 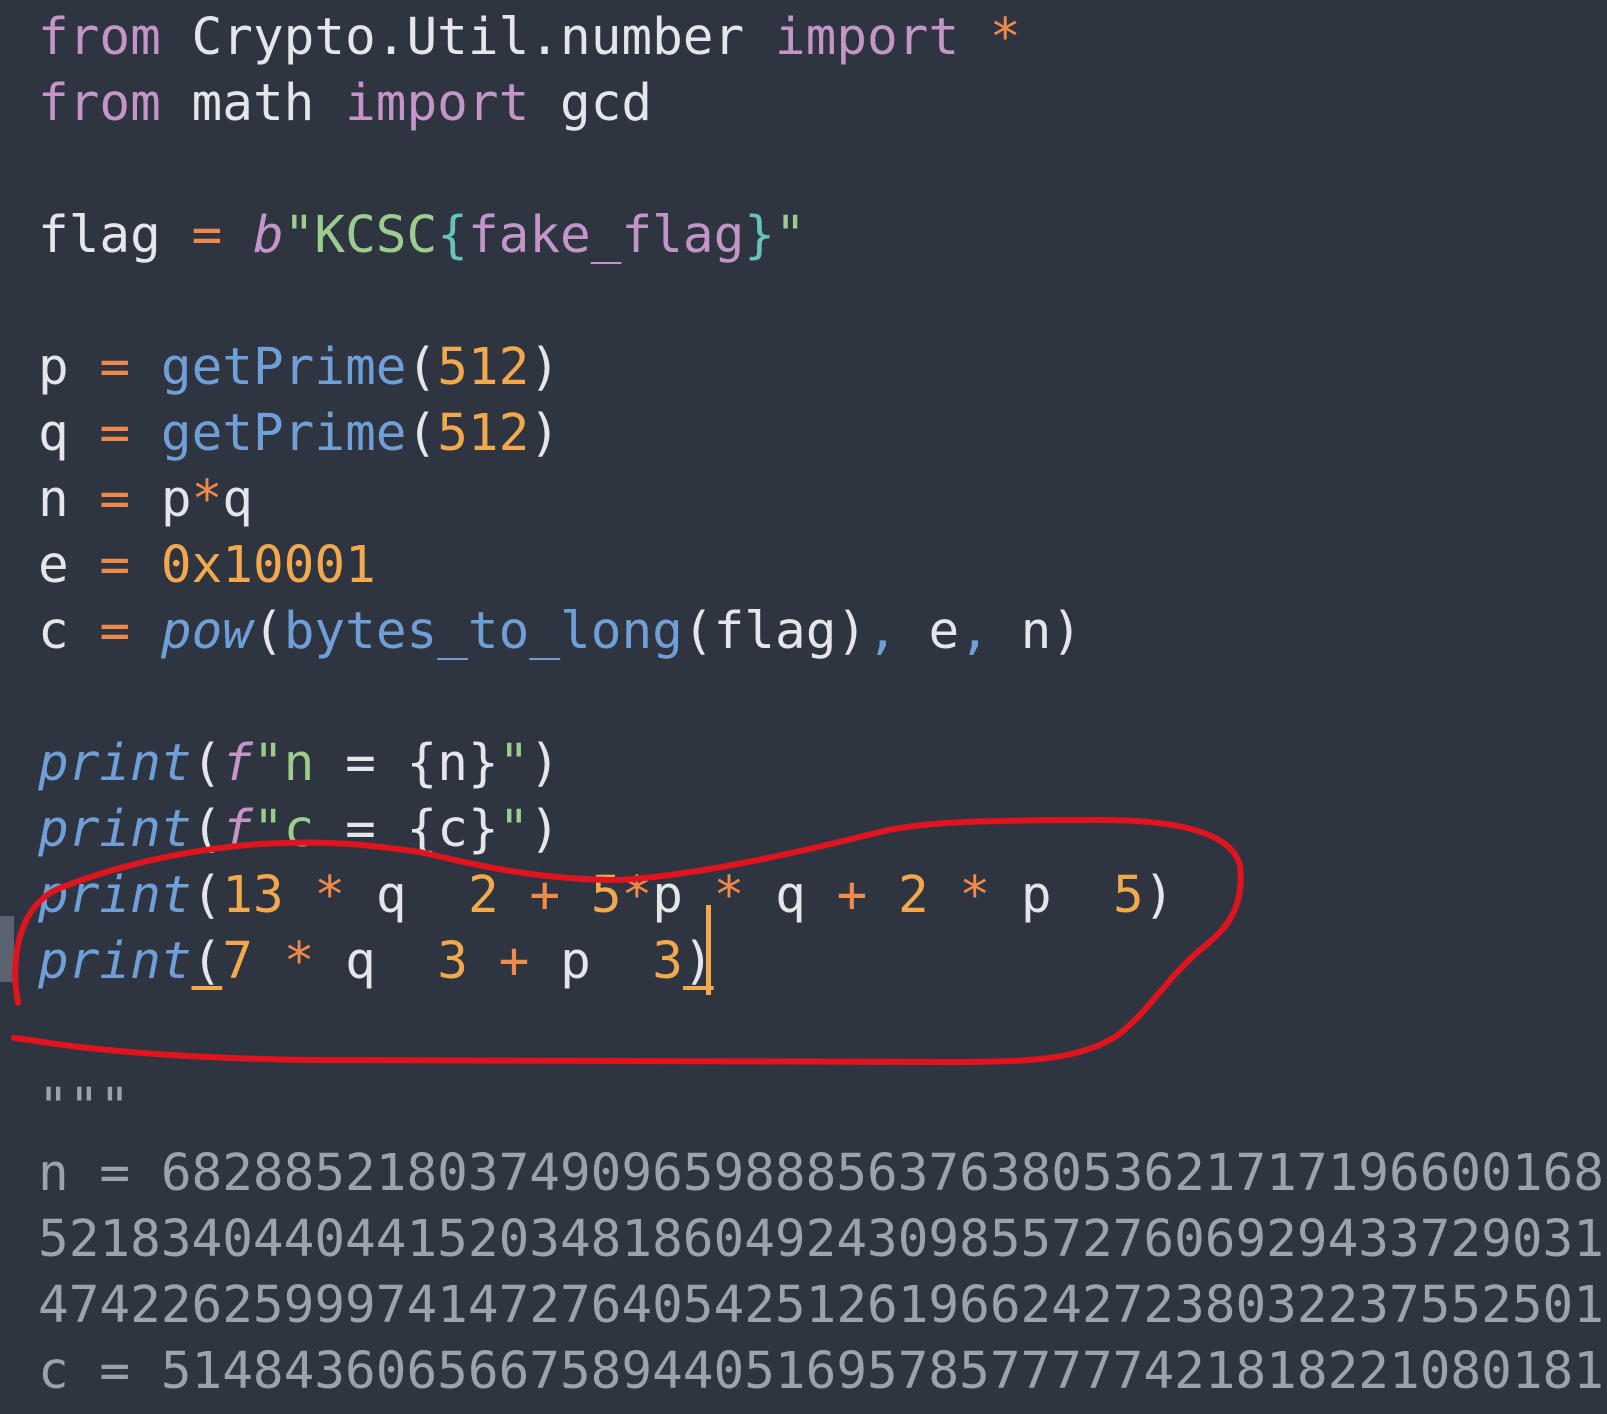 What do you see at coordinates (606, 896) in the screenshot?
I see `code-line: print(13 * q 2 + 5*p * q + 2 * p 5)` at bounding box center [606, 896].